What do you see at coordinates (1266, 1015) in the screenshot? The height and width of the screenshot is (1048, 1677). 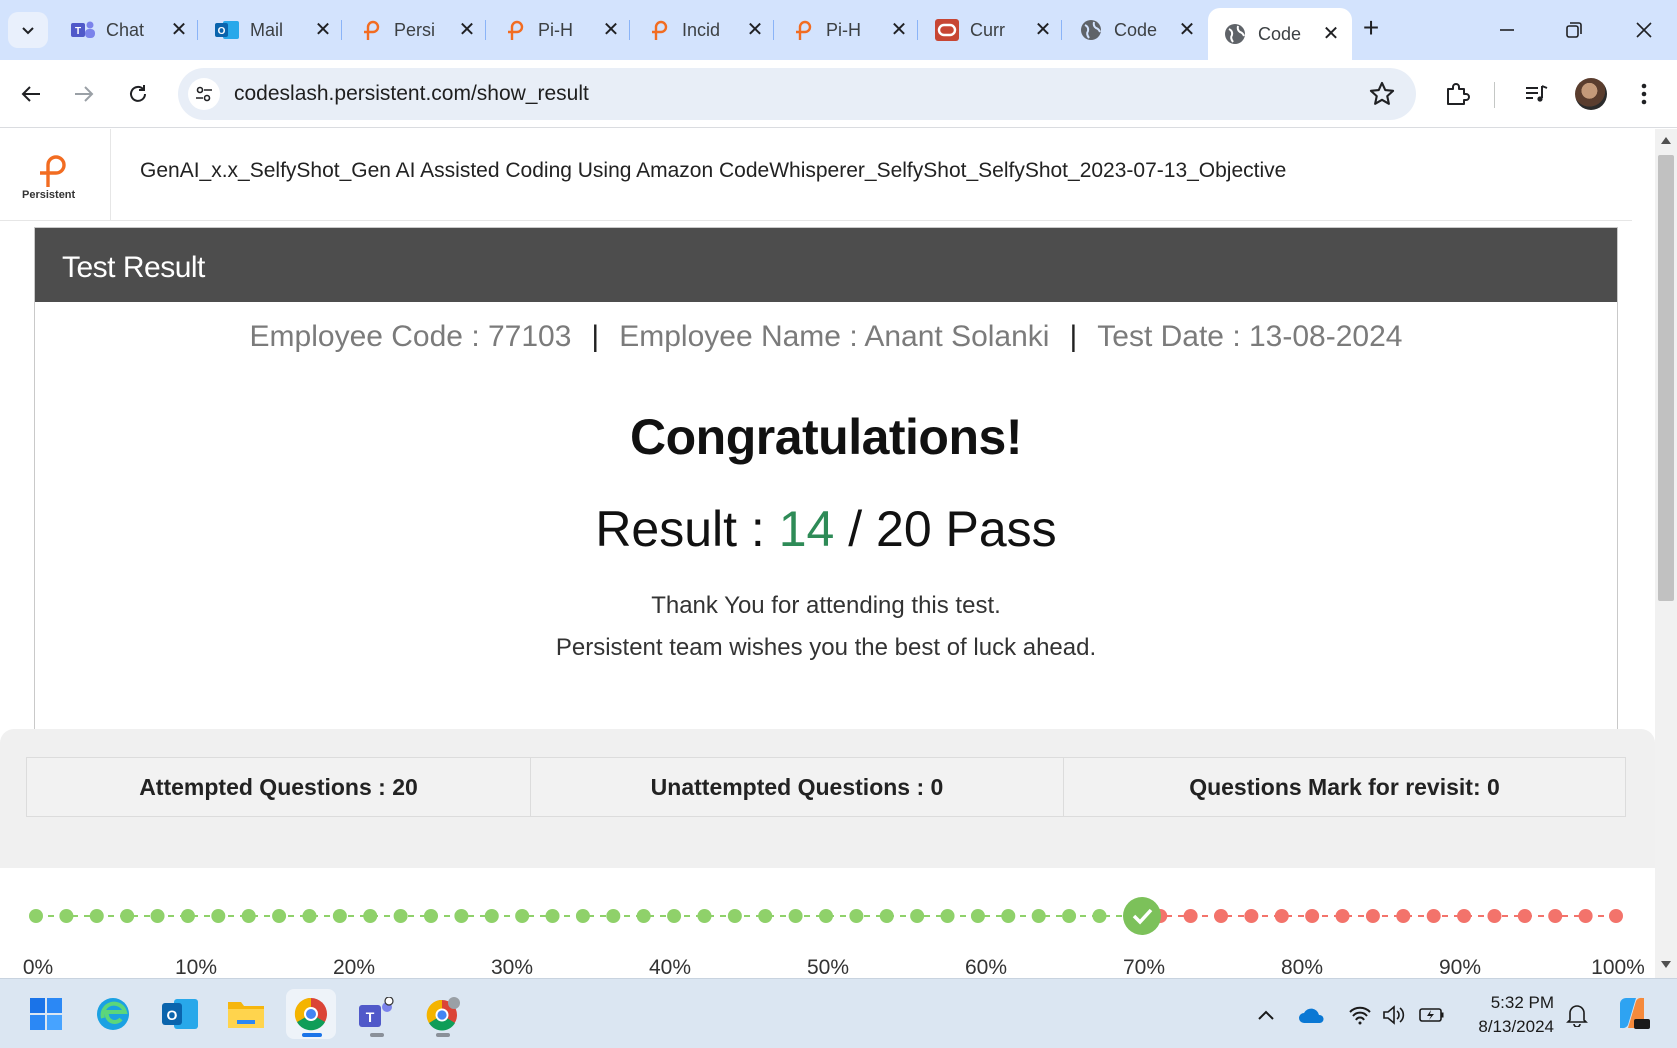 I see `show-hidden-icons-button` at bounding box center [1266, 1015].